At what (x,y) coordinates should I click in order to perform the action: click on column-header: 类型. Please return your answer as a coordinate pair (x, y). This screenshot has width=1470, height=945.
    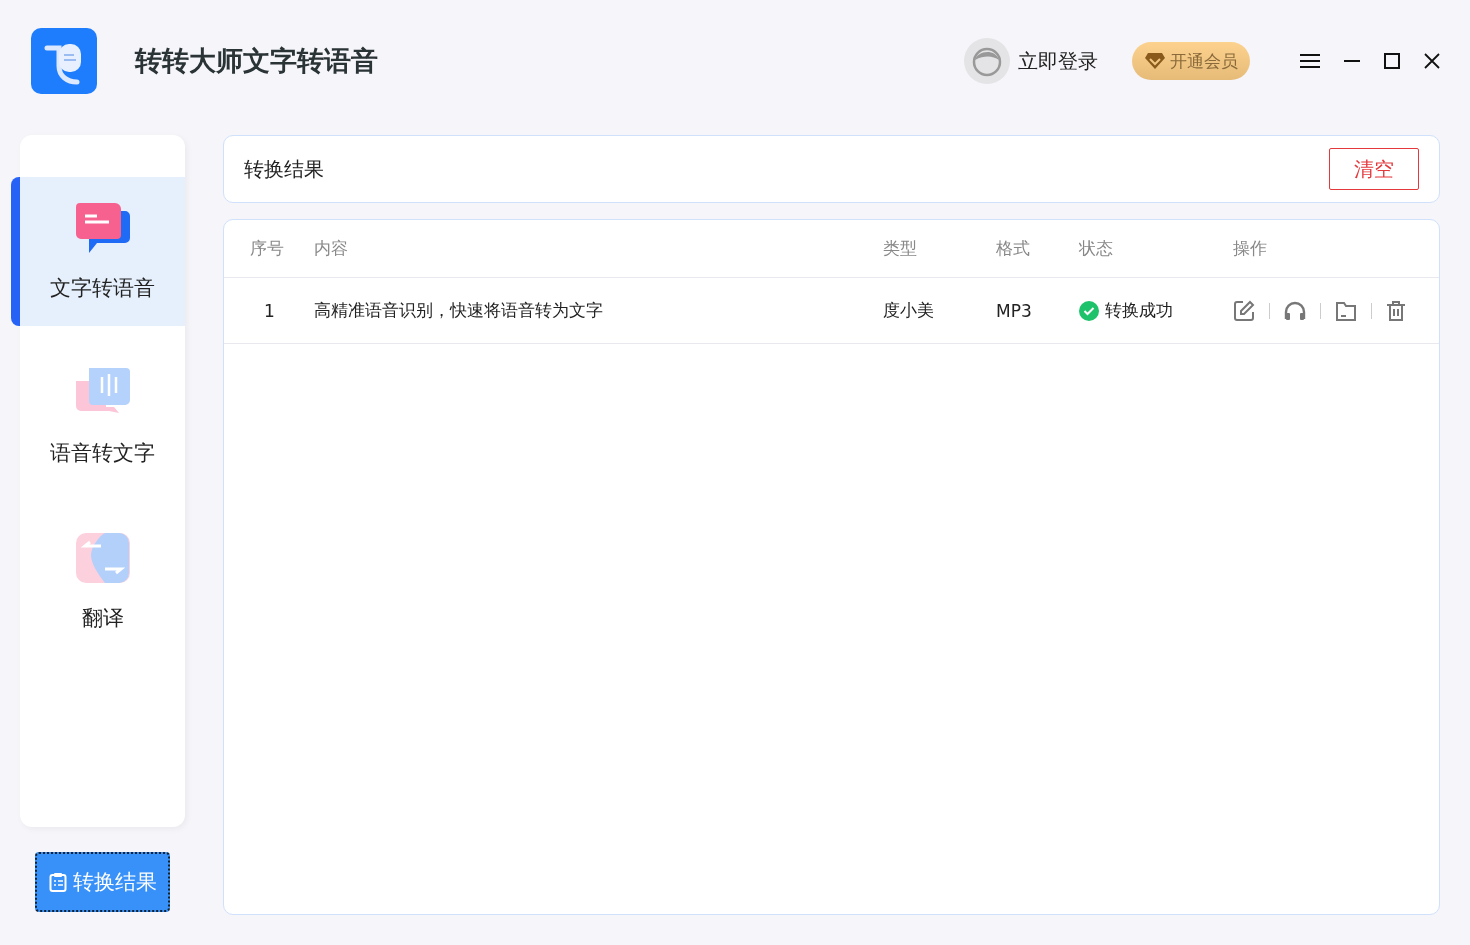
    Looking at the image, I should click on (900, 248).